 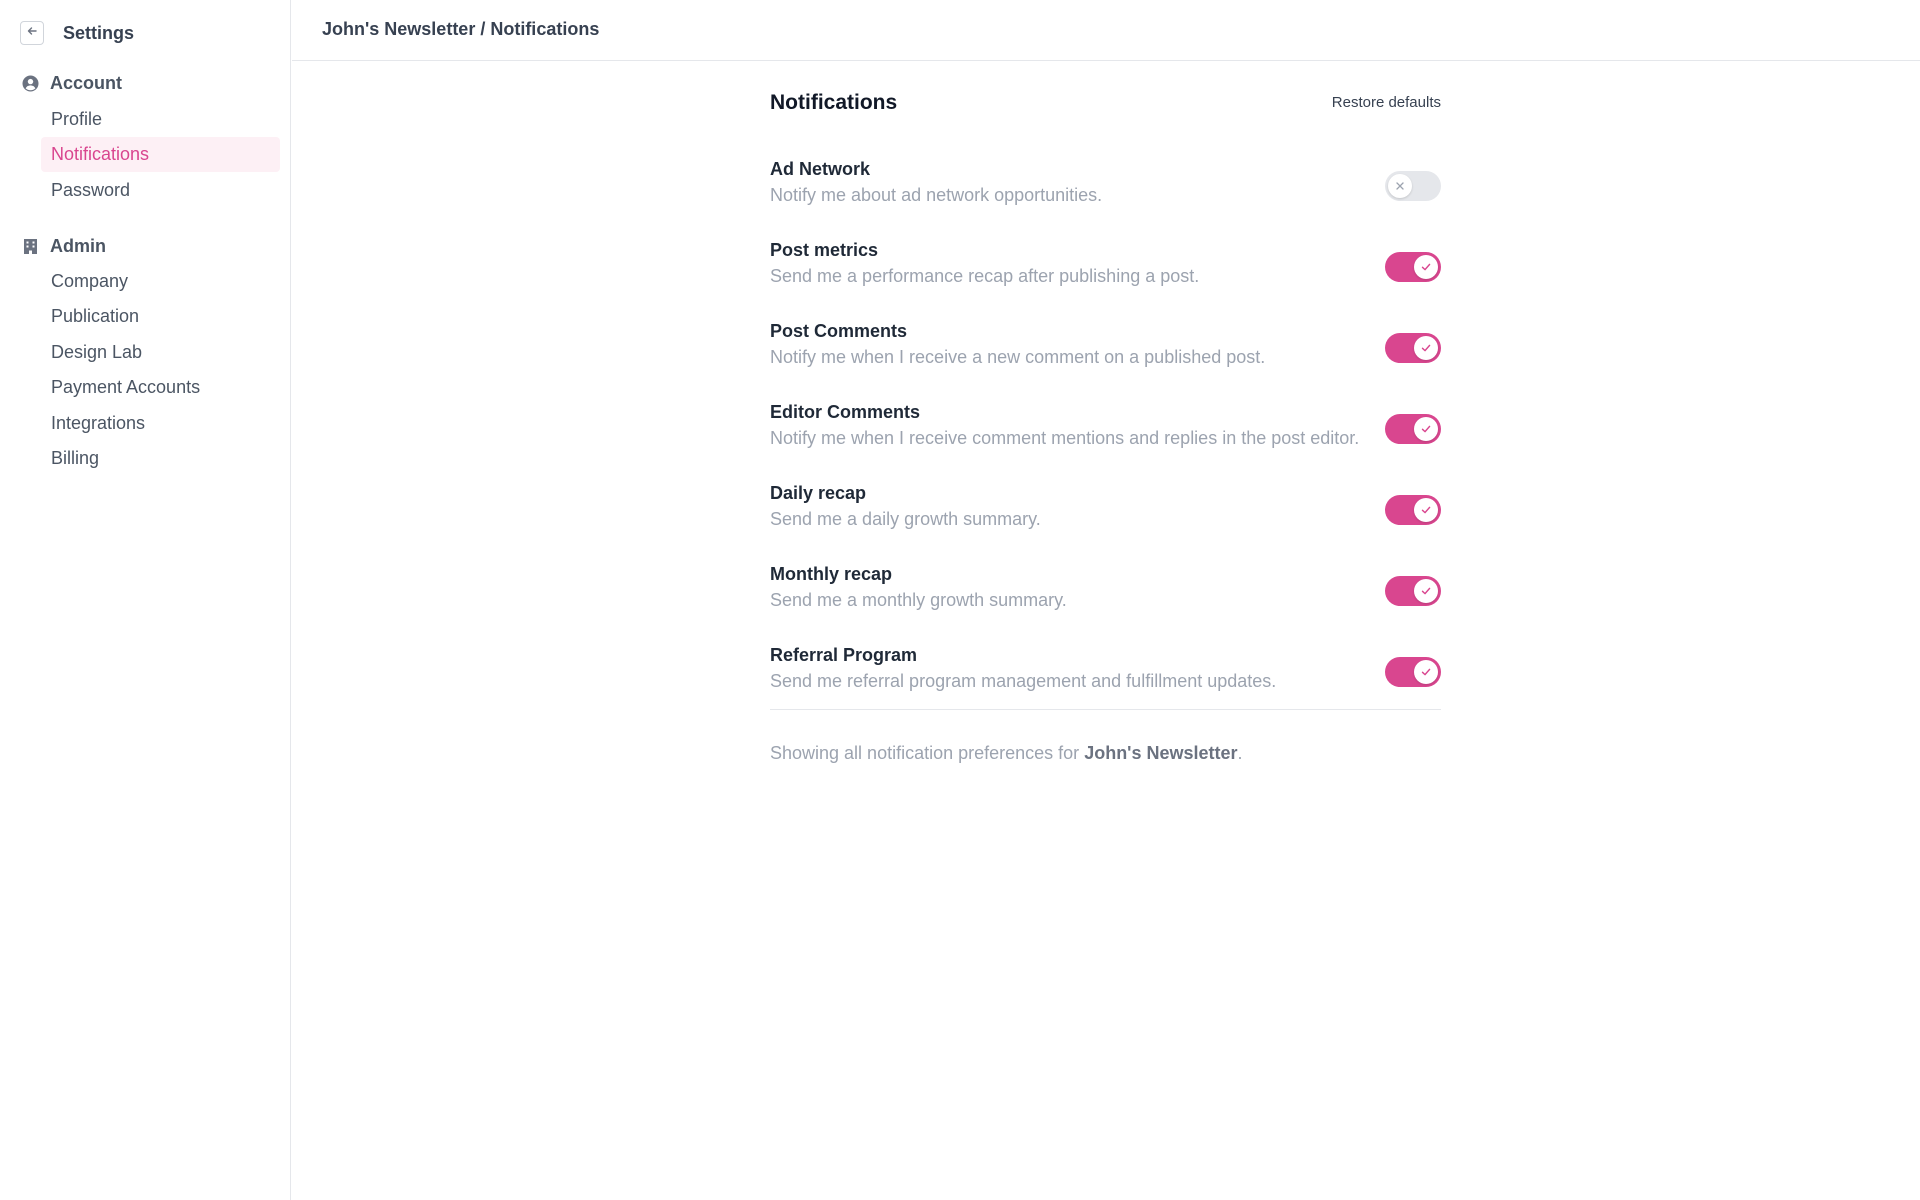 What do you see at coordinates (160, 281) in the screenshot?
I see `sidebar-item-company: Company` at bounding box center [160, 281].